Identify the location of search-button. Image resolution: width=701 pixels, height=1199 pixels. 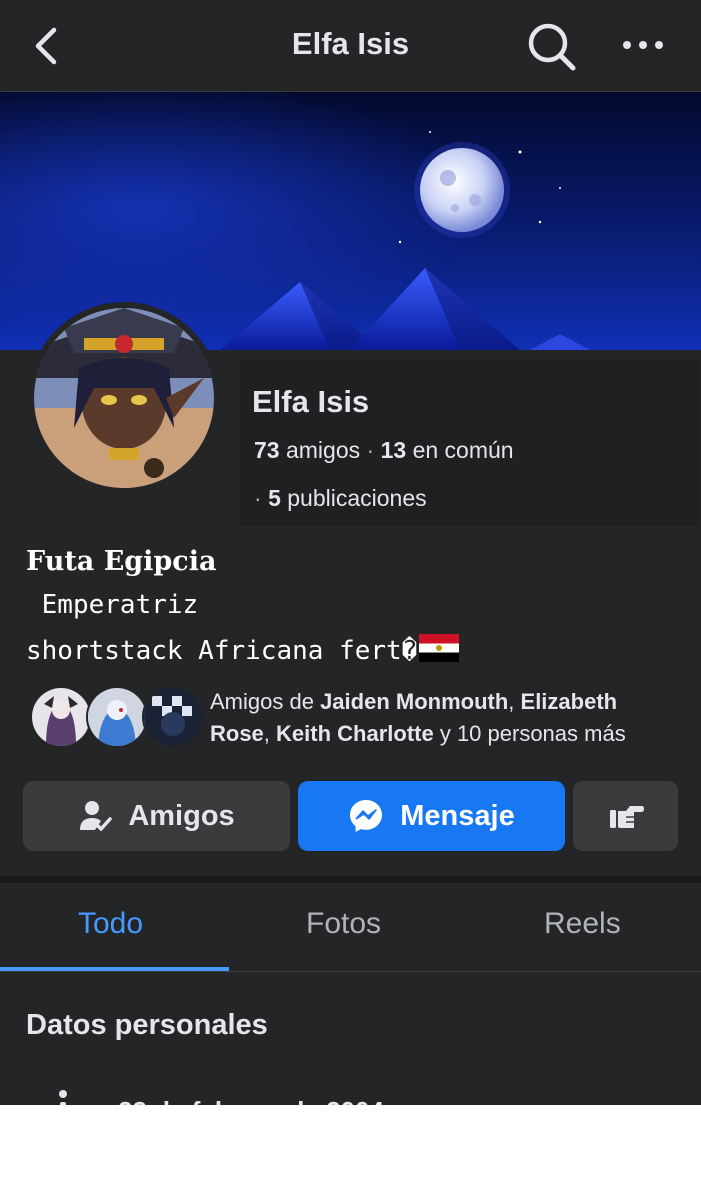
(552, 47).